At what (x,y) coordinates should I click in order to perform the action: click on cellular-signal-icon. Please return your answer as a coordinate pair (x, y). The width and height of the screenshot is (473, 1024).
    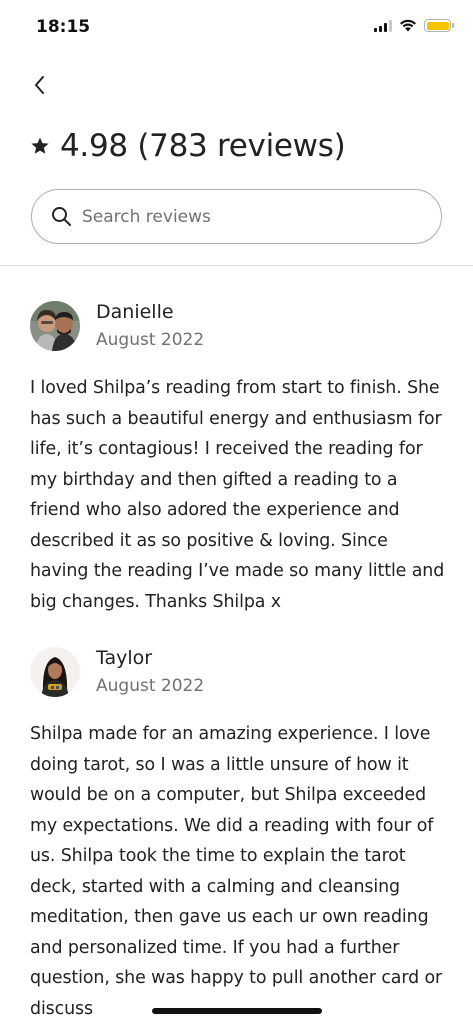
    Looking at the image, I should click on (383, 25).